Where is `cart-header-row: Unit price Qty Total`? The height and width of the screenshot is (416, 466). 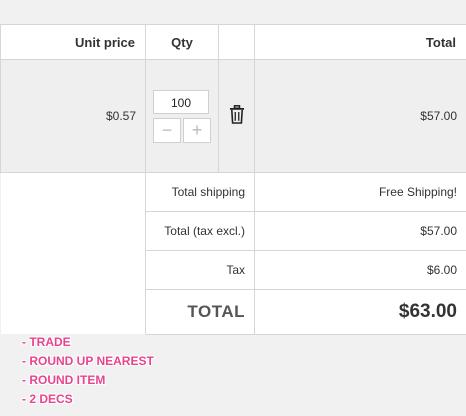 cart-header-row: Unit price Qty Total is located at coordinates (233, 42).